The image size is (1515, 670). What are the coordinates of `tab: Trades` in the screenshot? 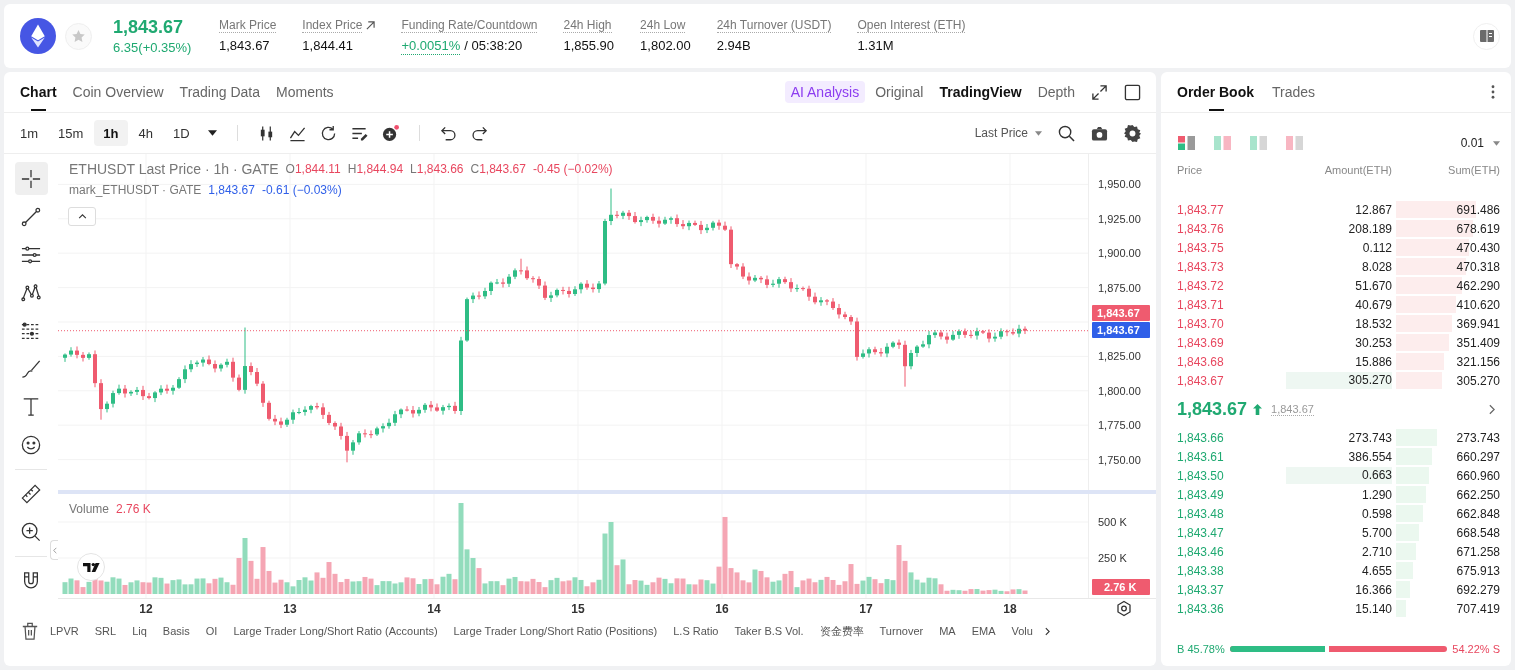 It's located at (1294, 92).